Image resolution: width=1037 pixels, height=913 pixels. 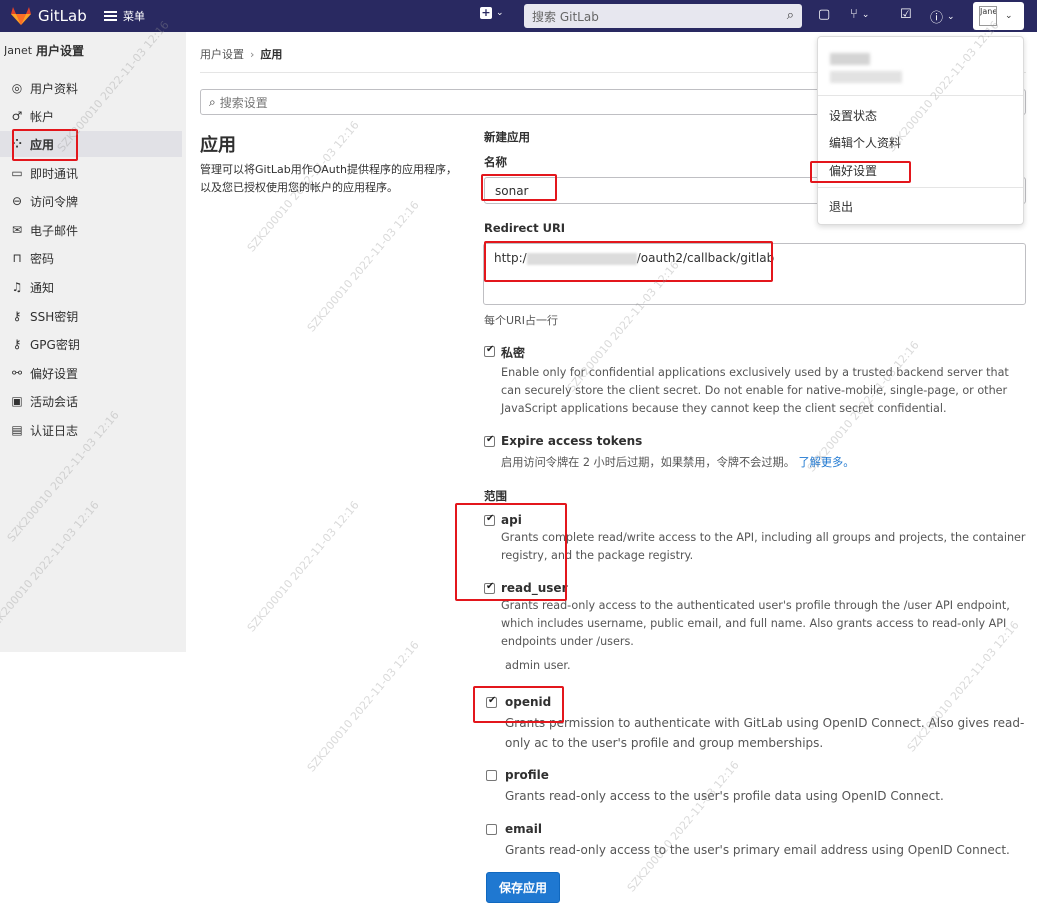 What do you see at coordinates (17, 373) in the screenshot?
I see `preferences-icon: ⚯` at bounding box center [17, 373].